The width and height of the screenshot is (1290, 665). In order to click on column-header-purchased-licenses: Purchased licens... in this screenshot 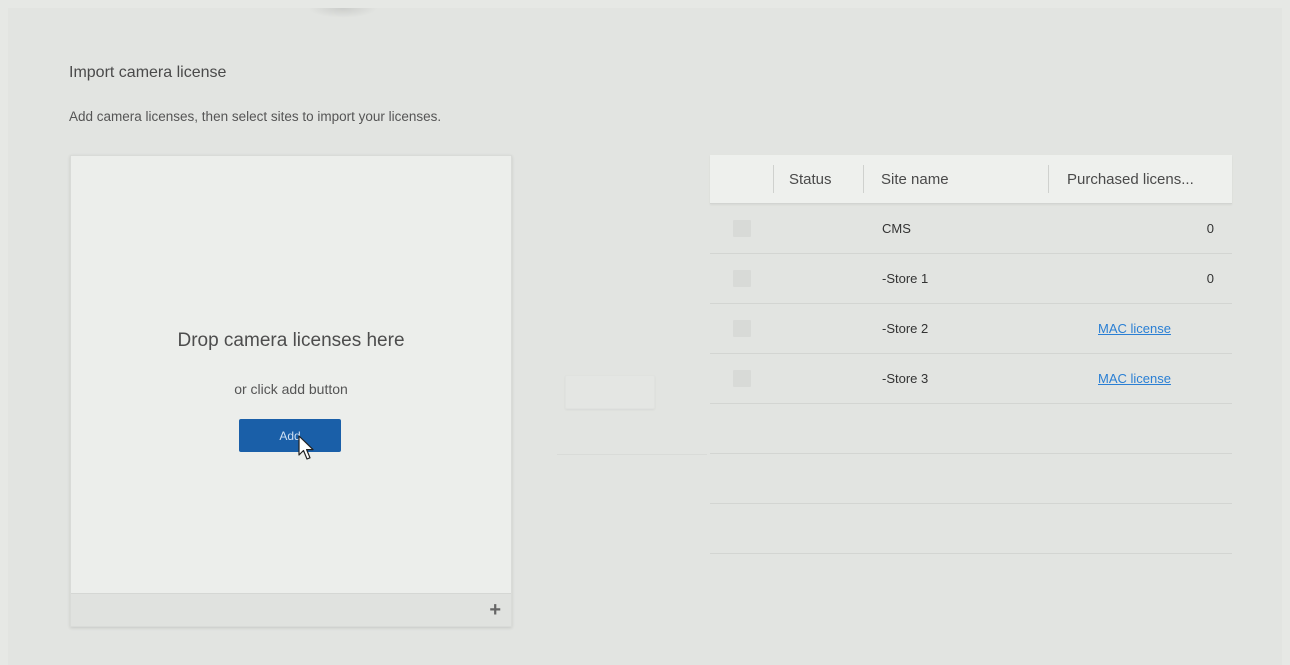, I will do `click(1130, 179)`.